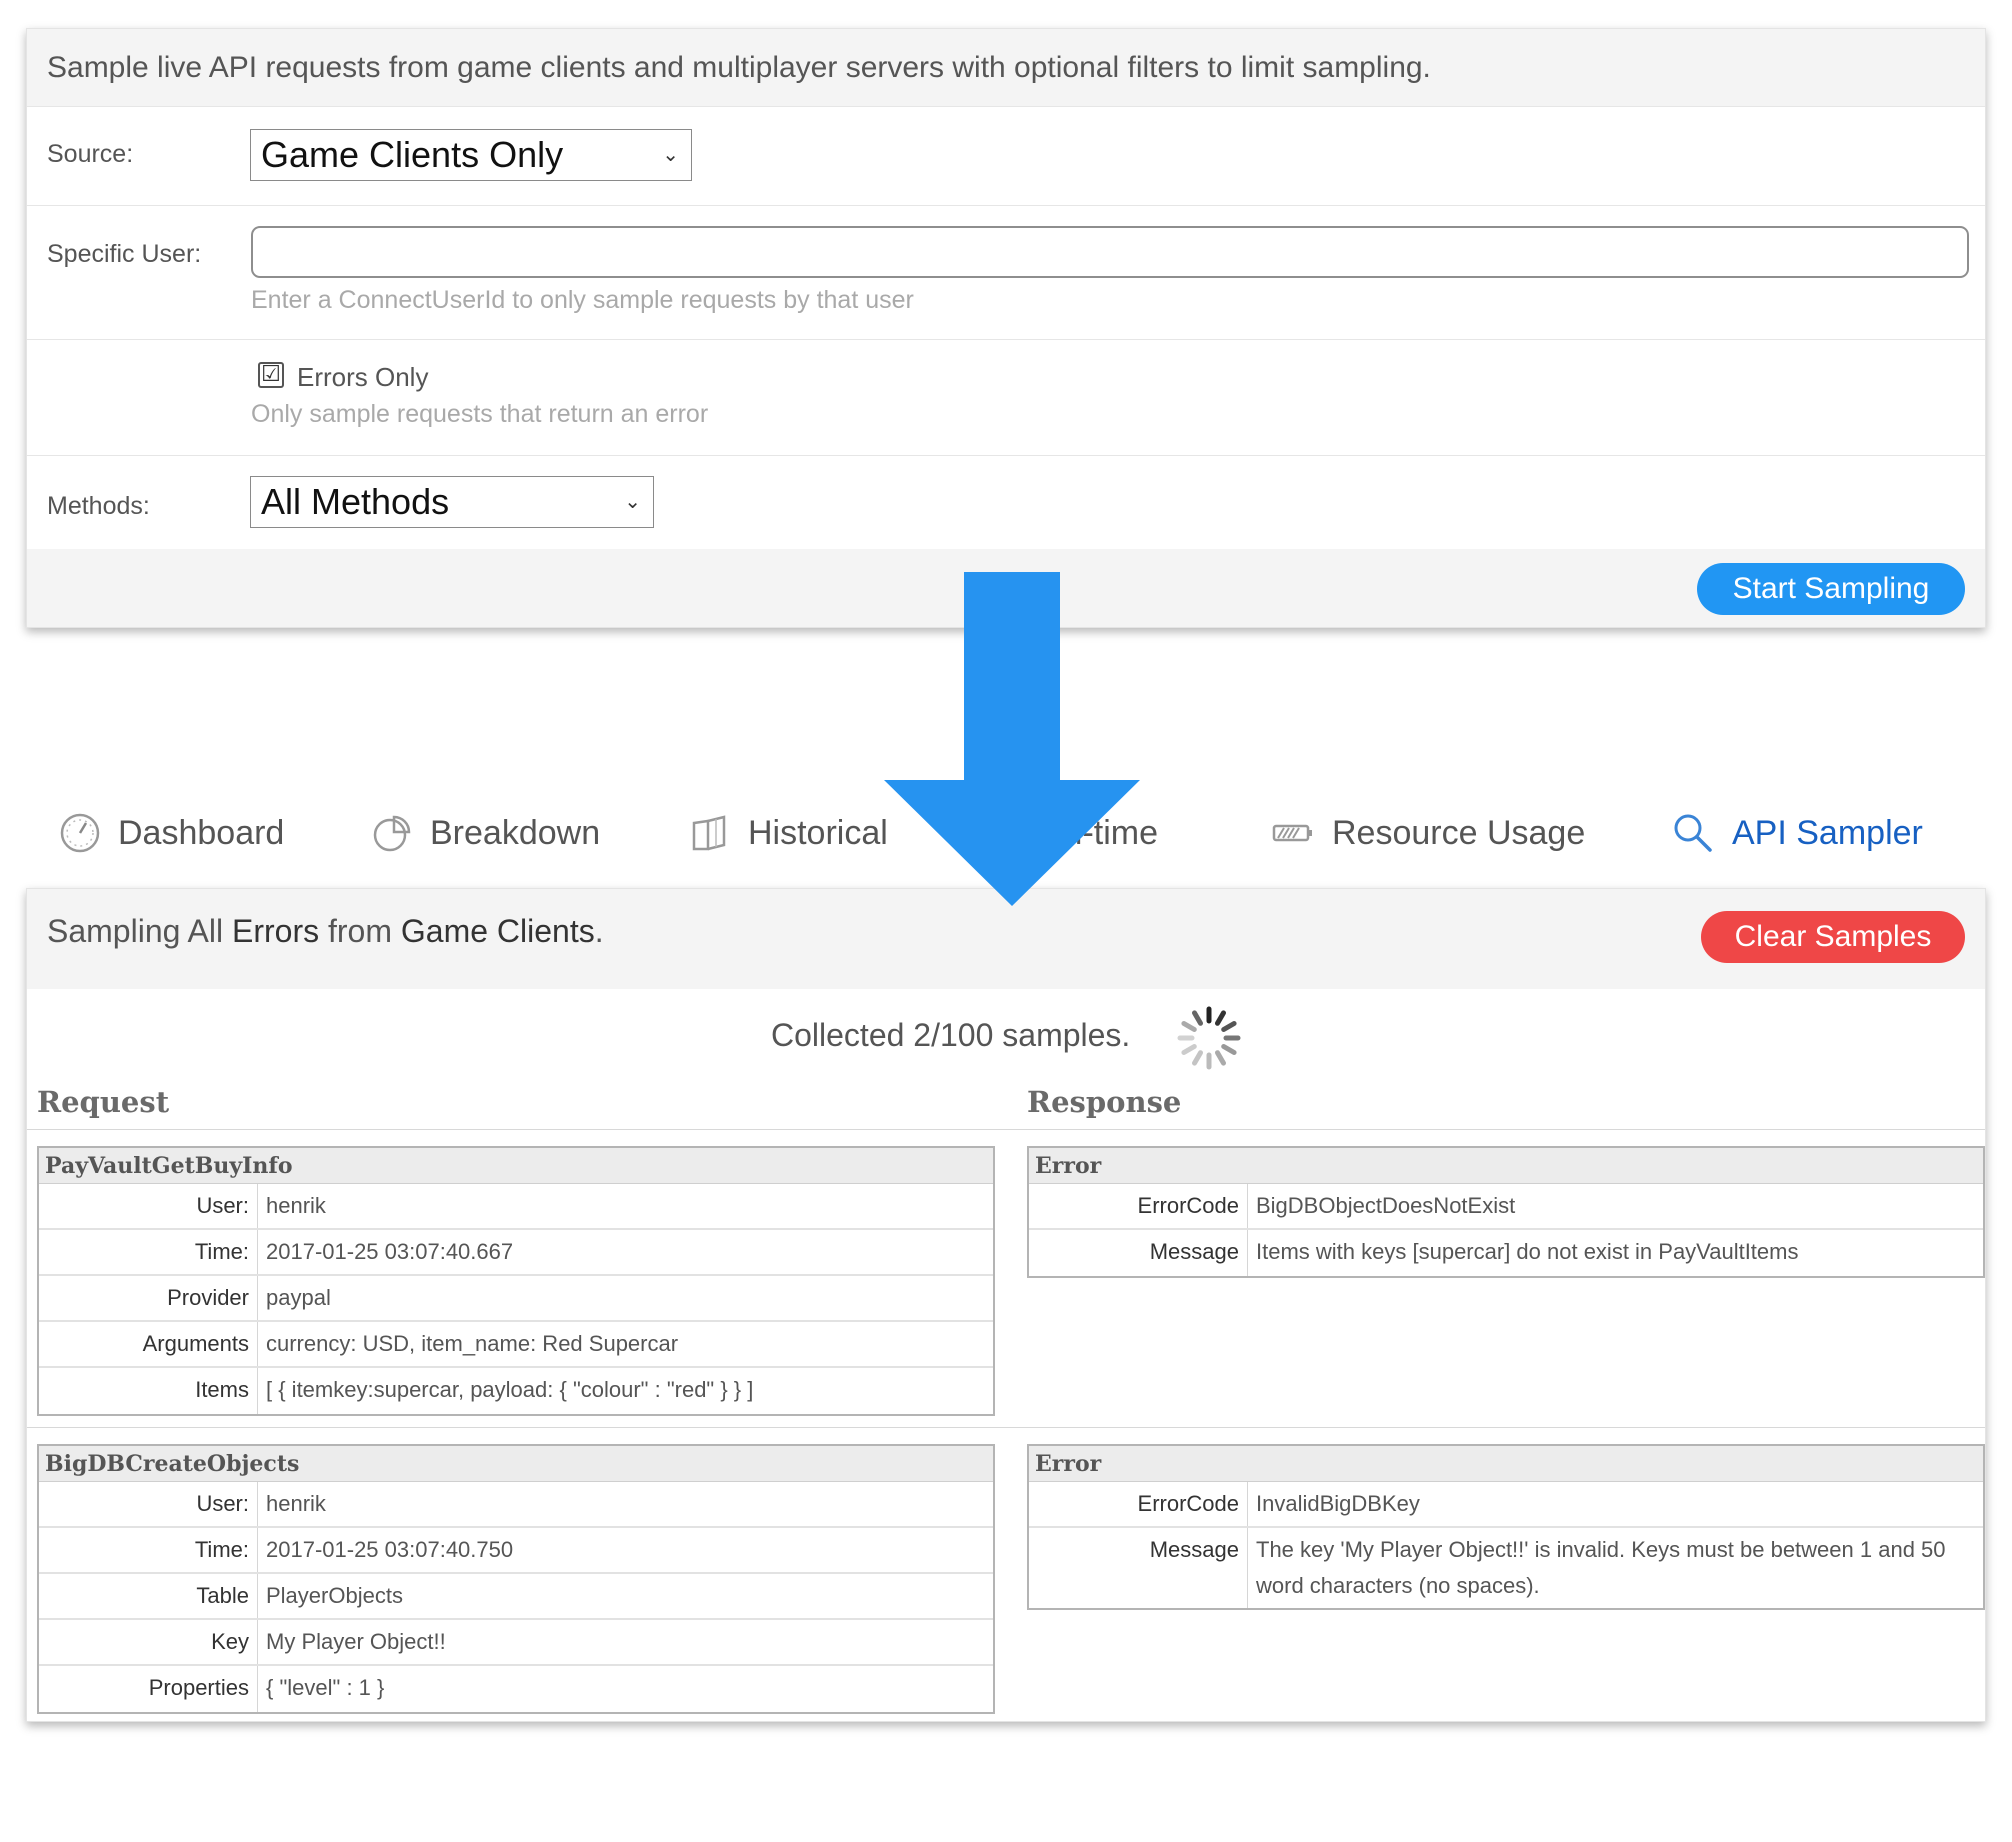 This screenshot has width=2012, height=1842. Describe the element at coordinates (148, 1596) in the screenshot. I see `row-key: Table` at that location.